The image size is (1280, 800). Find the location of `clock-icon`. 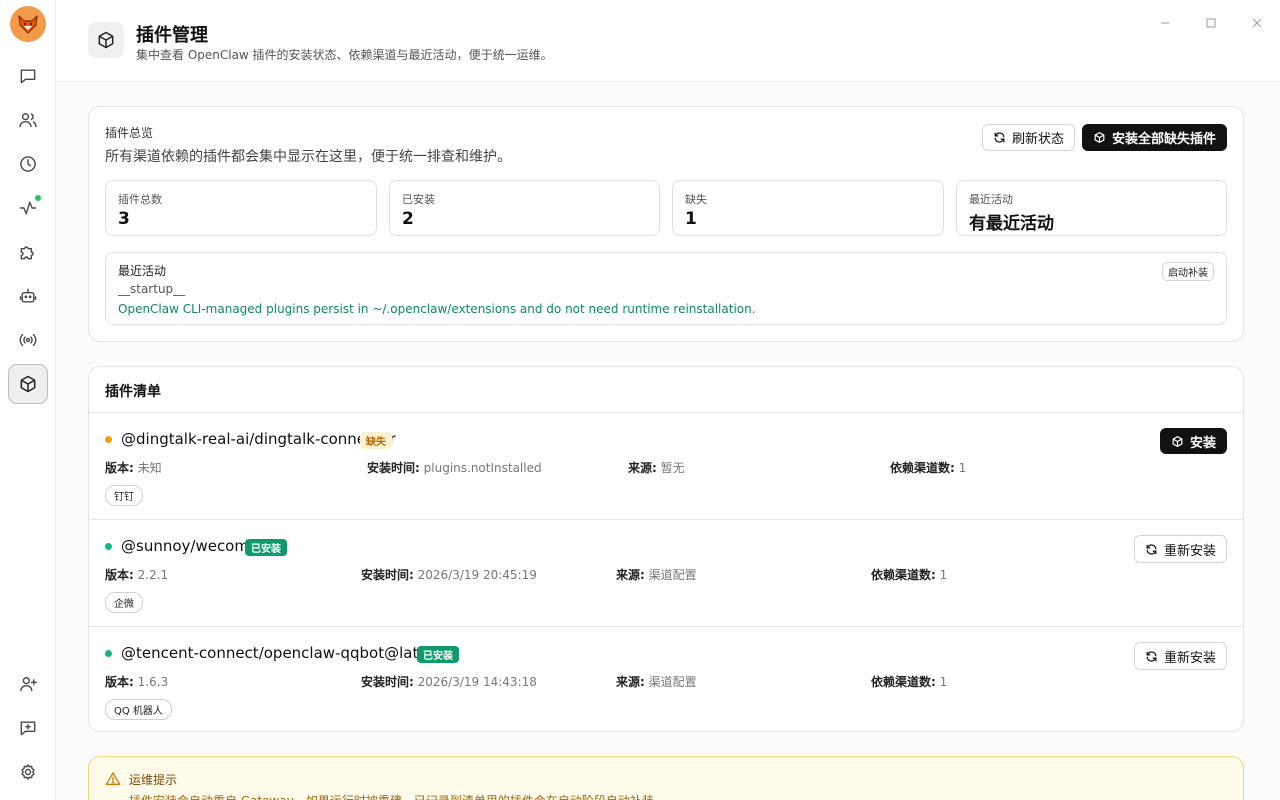

clock-icon is located at coordinates (28, 164).